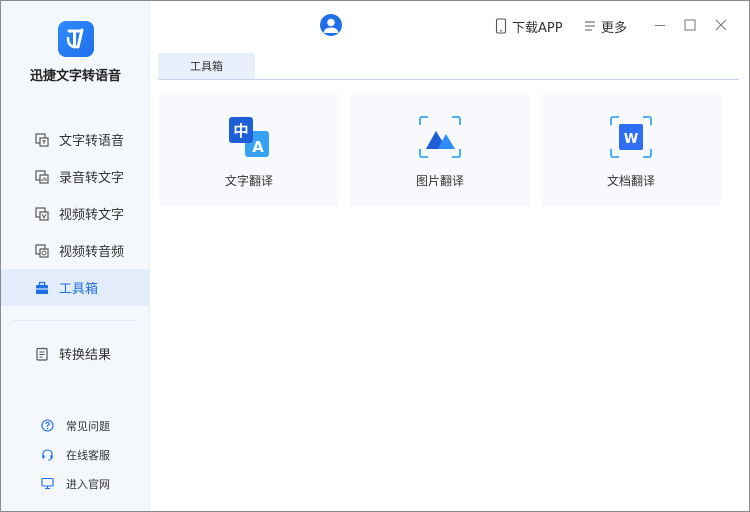  What do you see at coordinates (47, 425) in the screenshot?
I see `question-icon` at bounding box center [47, 425].